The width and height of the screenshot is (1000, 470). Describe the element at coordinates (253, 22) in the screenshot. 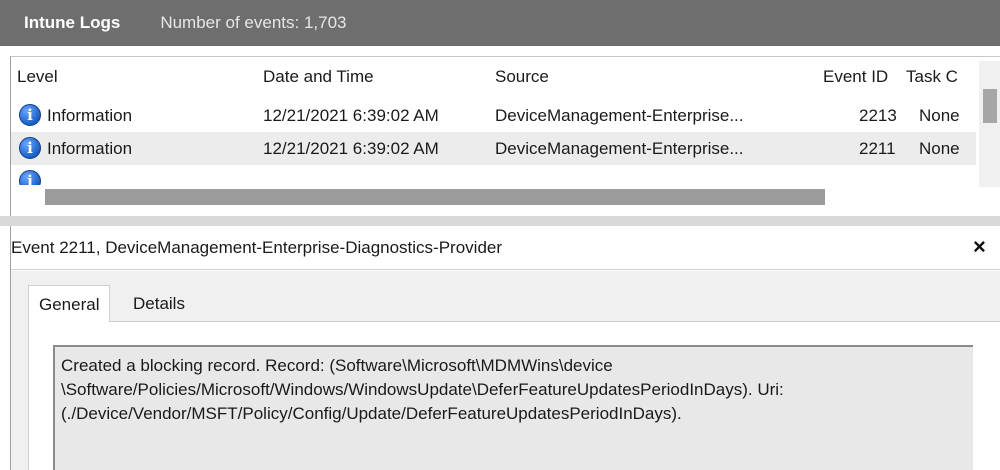

I see `event-count: Number of events: 1,703` at that location.